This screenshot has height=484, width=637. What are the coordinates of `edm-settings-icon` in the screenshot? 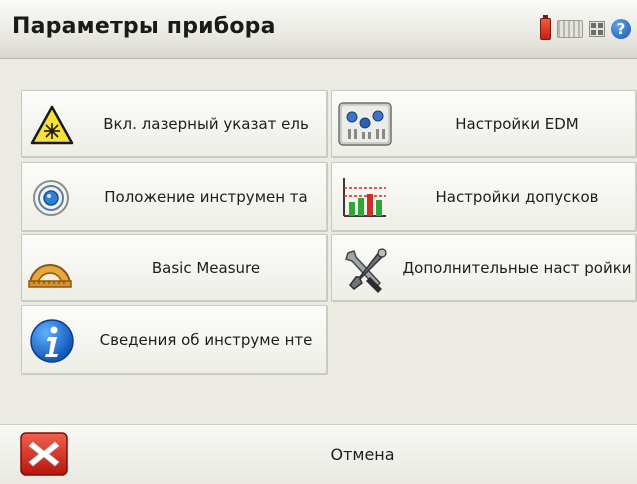 It's located at (365, 124).